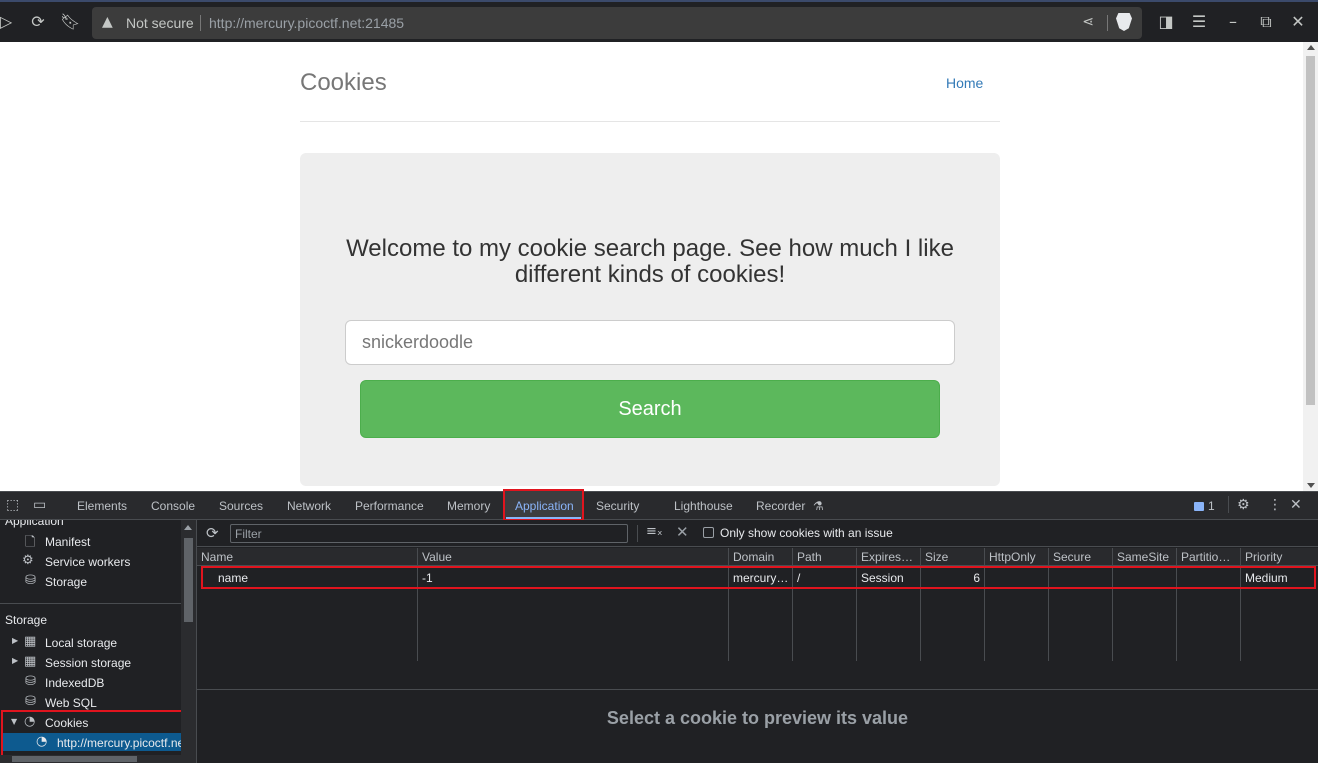  I want to click on sidebar-item-manifest: Manifest, so click(67, 542).